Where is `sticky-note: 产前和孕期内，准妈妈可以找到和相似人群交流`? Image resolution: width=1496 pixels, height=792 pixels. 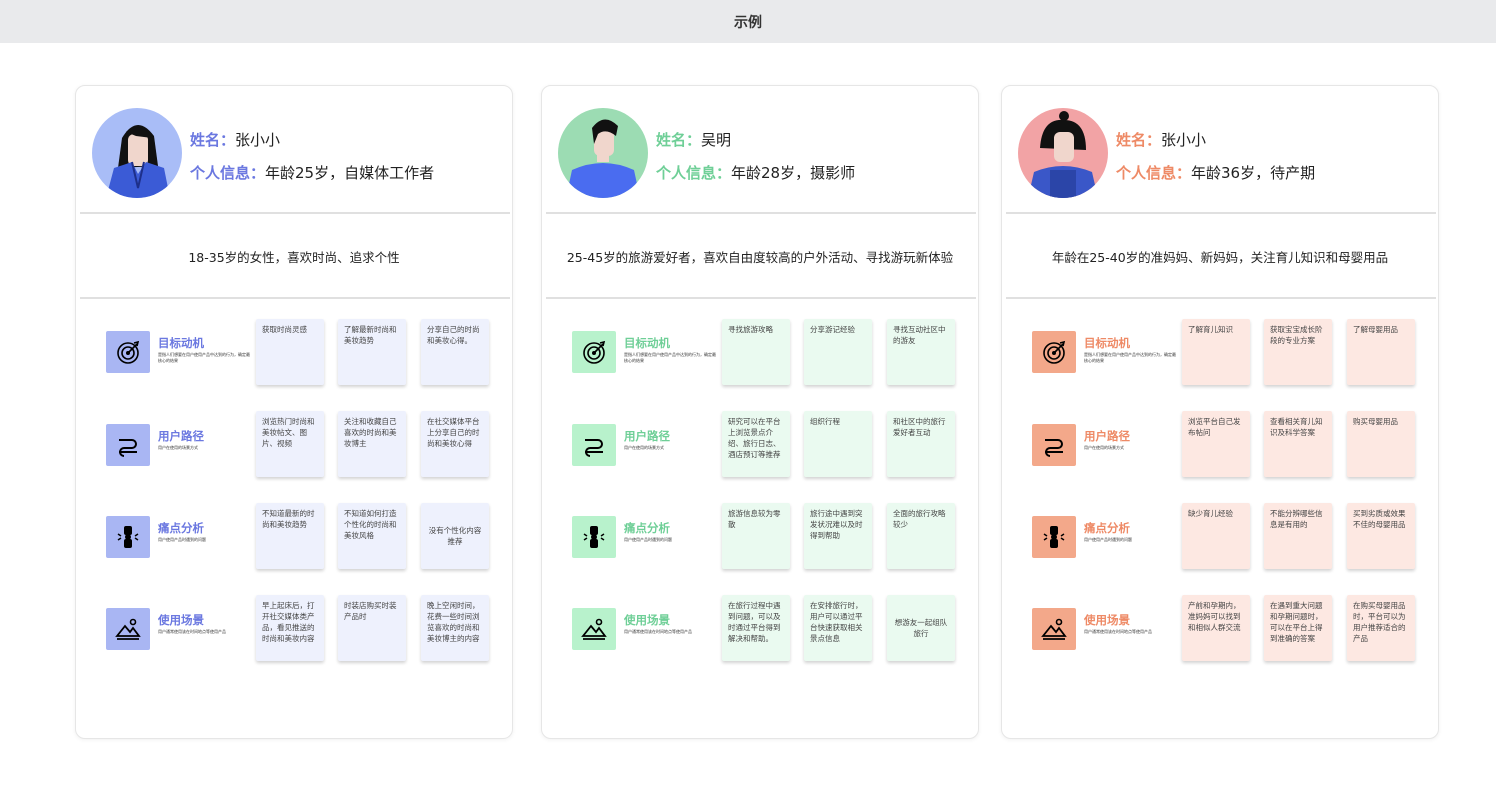 sticky-note: 产前和孕期内，准妈妈可以找到和相似人群交流 is located at coordinates (1216, 628).